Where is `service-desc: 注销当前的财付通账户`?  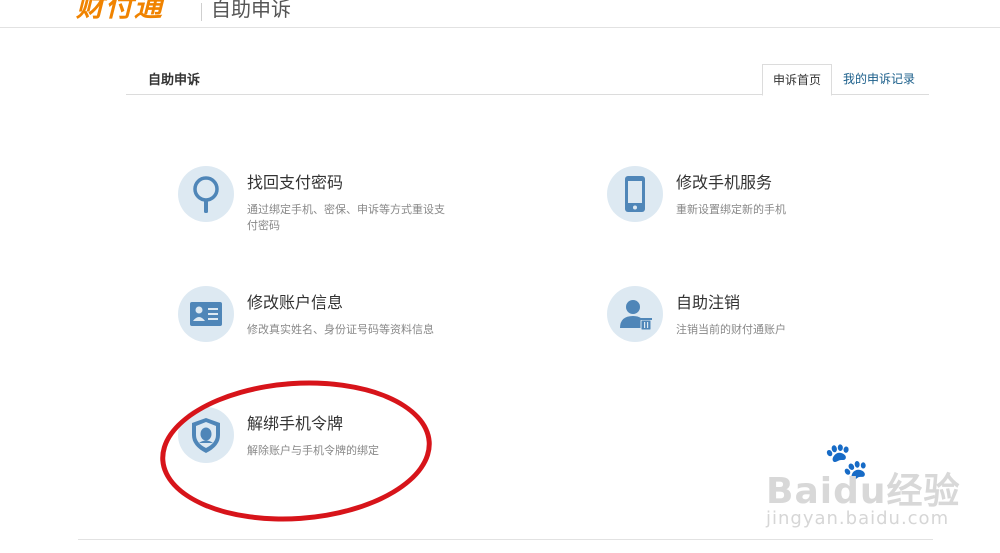 service-desc: 注销当前的财付通账户 is located at coordinates (731, 329).